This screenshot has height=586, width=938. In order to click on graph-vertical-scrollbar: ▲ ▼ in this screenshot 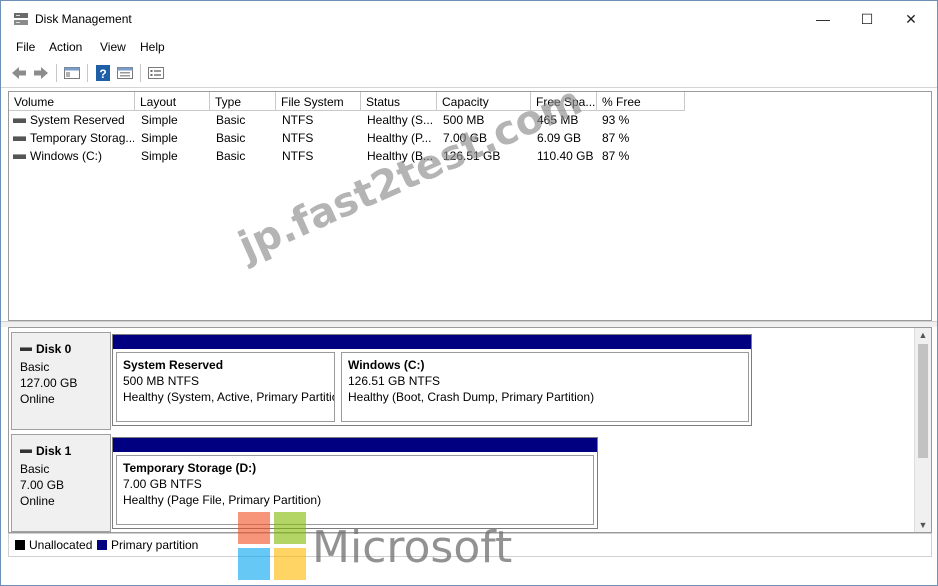, I will do `click(922, 430)`.